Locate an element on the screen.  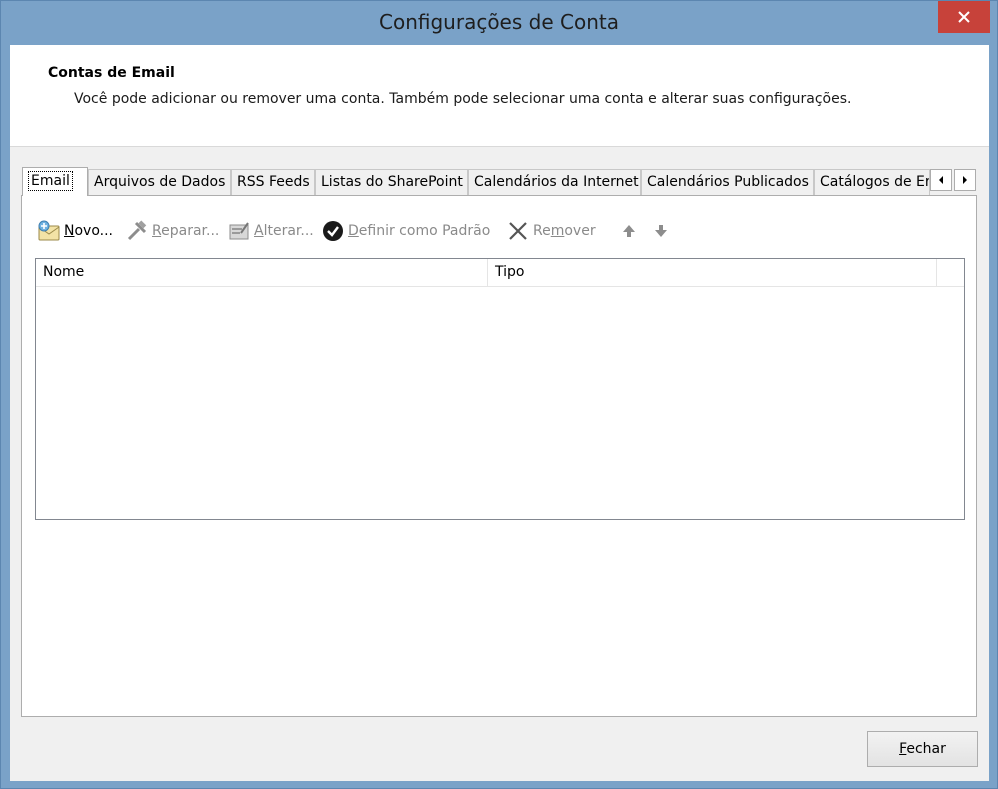
new-mail-account-icon is located at coordinates (49, 231).